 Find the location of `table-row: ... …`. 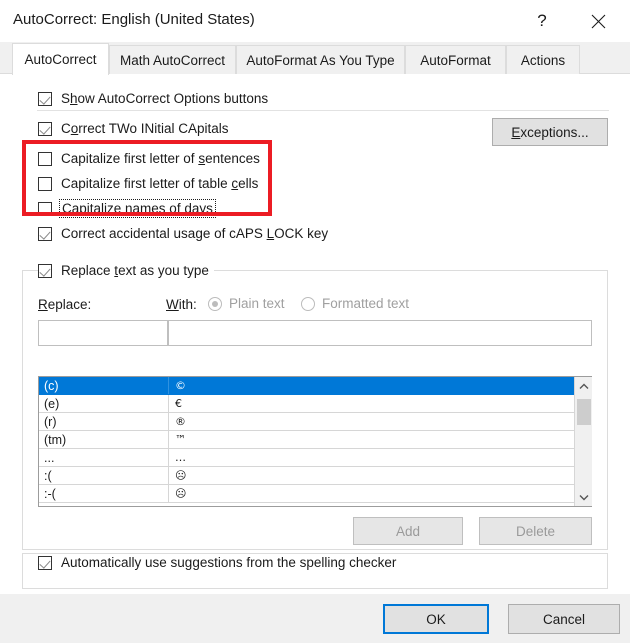

table-row: ... … is located at coordinates (315, 458).